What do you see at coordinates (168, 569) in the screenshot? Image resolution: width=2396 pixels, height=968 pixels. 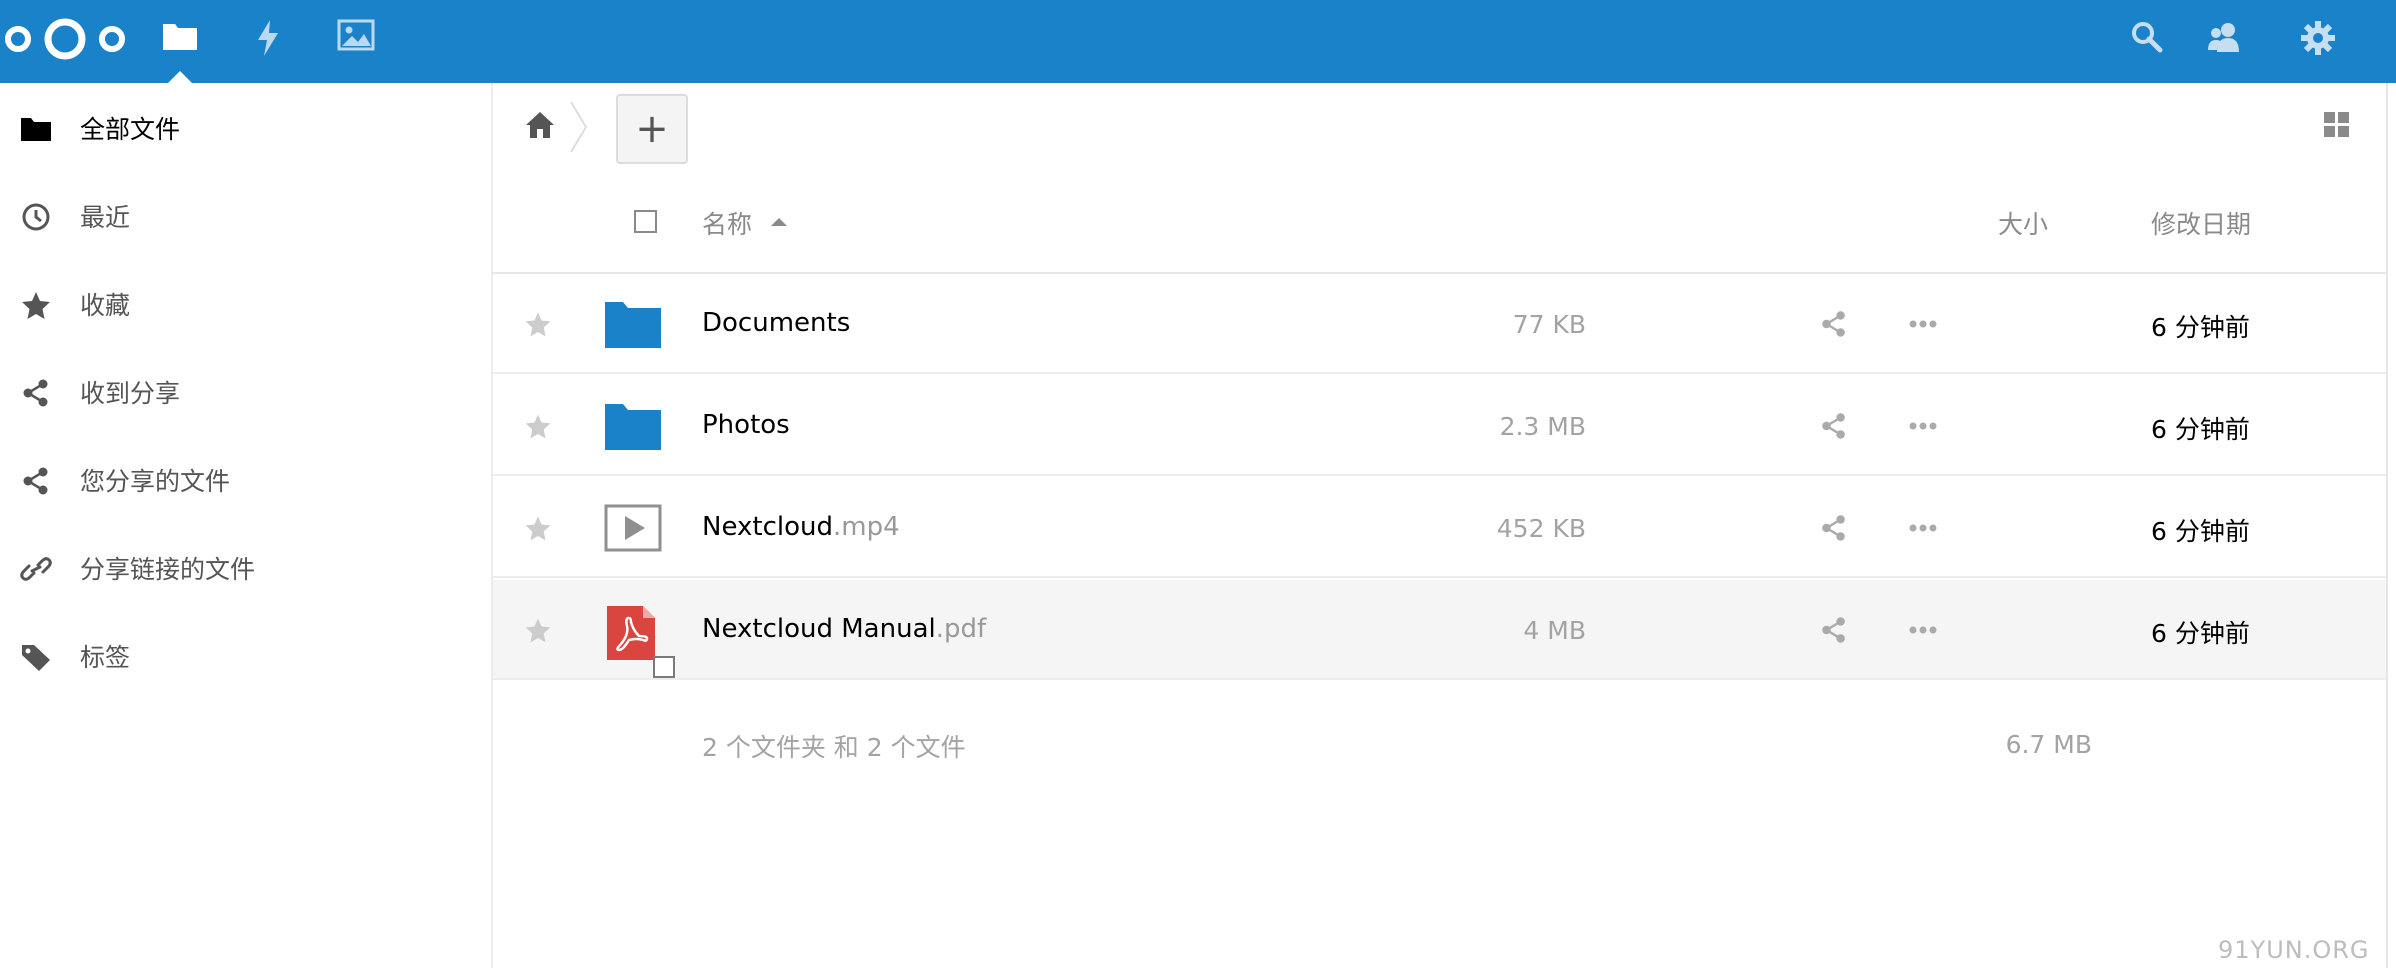 I see `sidebar-item-label: 分享链接的文件` at bounding box center [168, 569].